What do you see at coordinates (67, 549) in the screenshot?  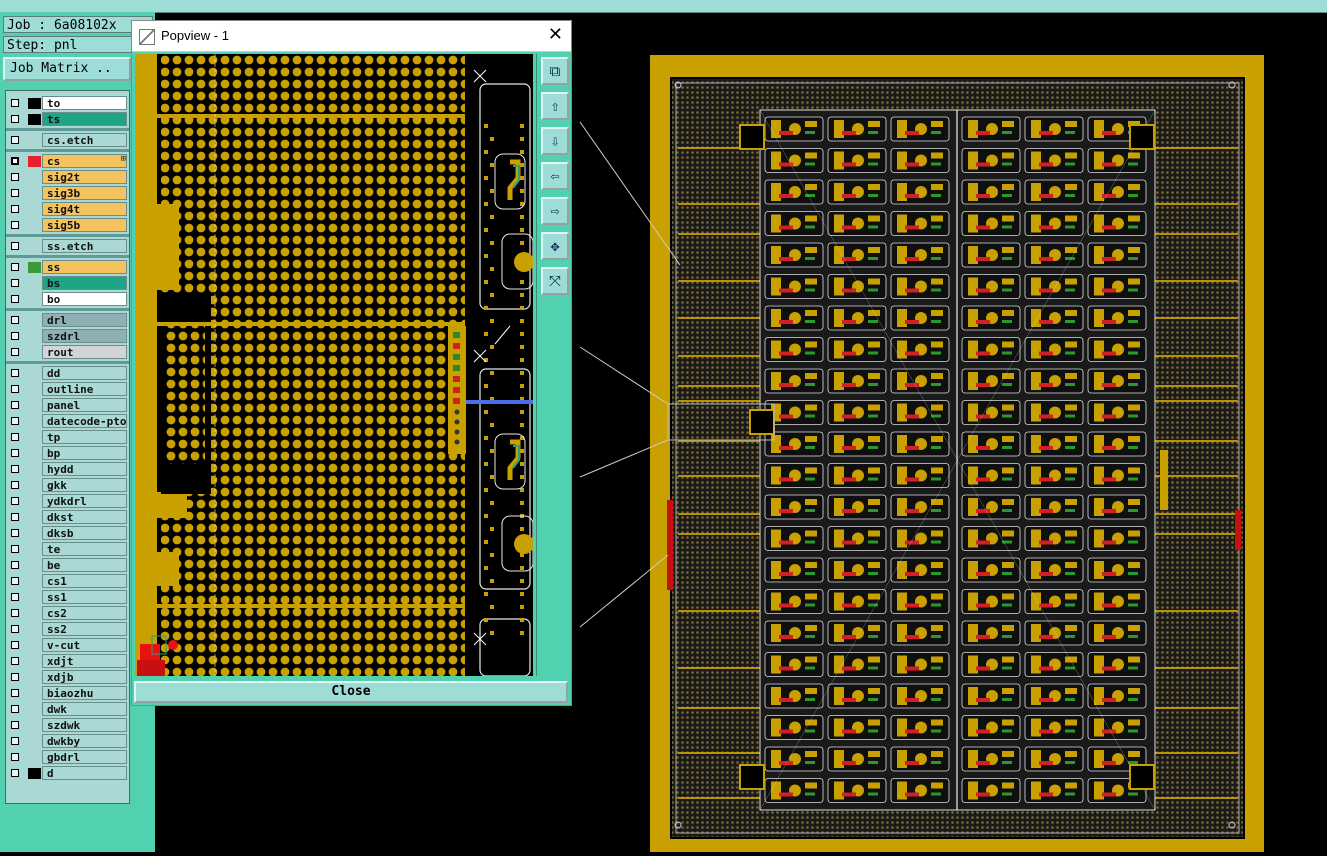 I see `layer-row-26: te` at bounding box center [67, 549].